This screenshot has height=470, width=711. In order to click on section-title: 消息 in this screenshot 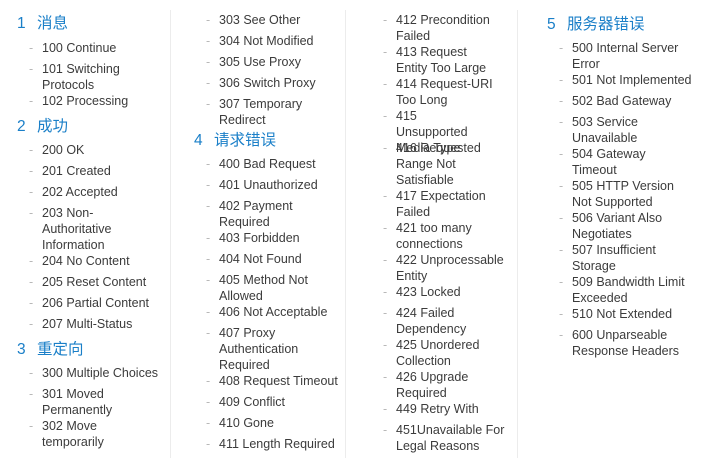, I will do `click(53, 23)`.